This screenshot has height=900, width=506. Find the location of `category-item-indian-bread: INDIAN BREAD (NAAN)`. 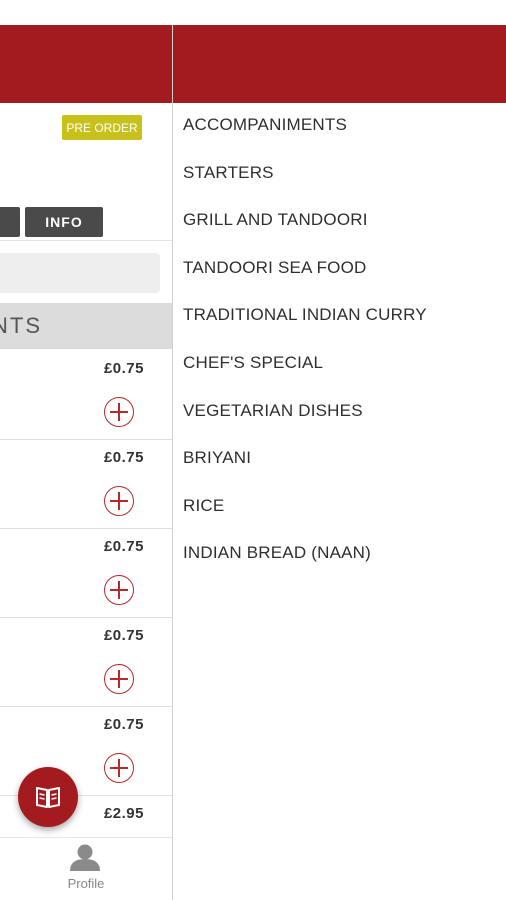

category-item-indian-bread: INDIAN BREAD (NAAN) is located at coordinates (305, 566).